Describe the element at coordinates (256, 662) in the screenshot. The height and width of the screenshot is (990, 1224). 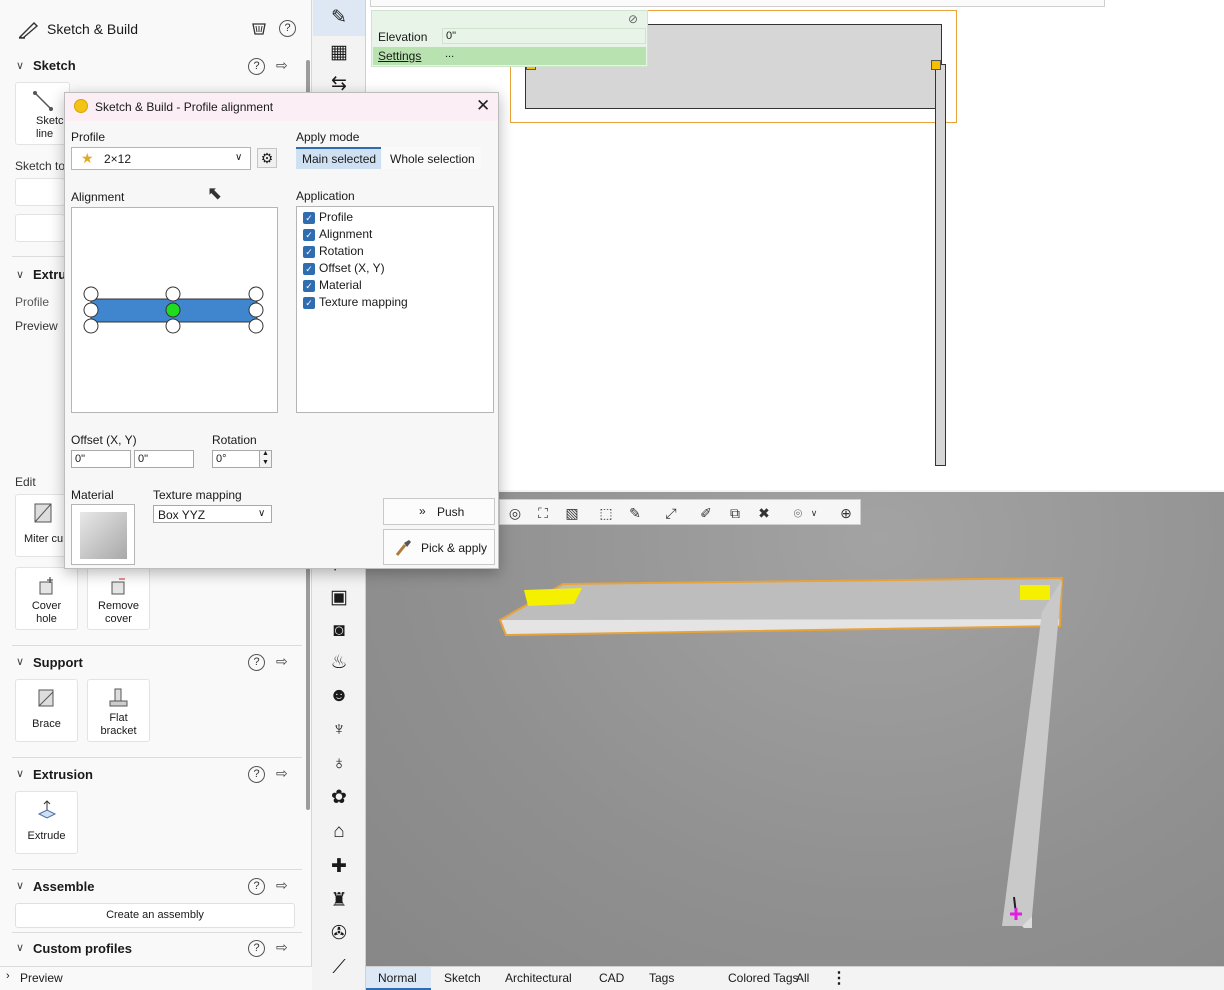
I see `support-help-icon: ?` at that location.